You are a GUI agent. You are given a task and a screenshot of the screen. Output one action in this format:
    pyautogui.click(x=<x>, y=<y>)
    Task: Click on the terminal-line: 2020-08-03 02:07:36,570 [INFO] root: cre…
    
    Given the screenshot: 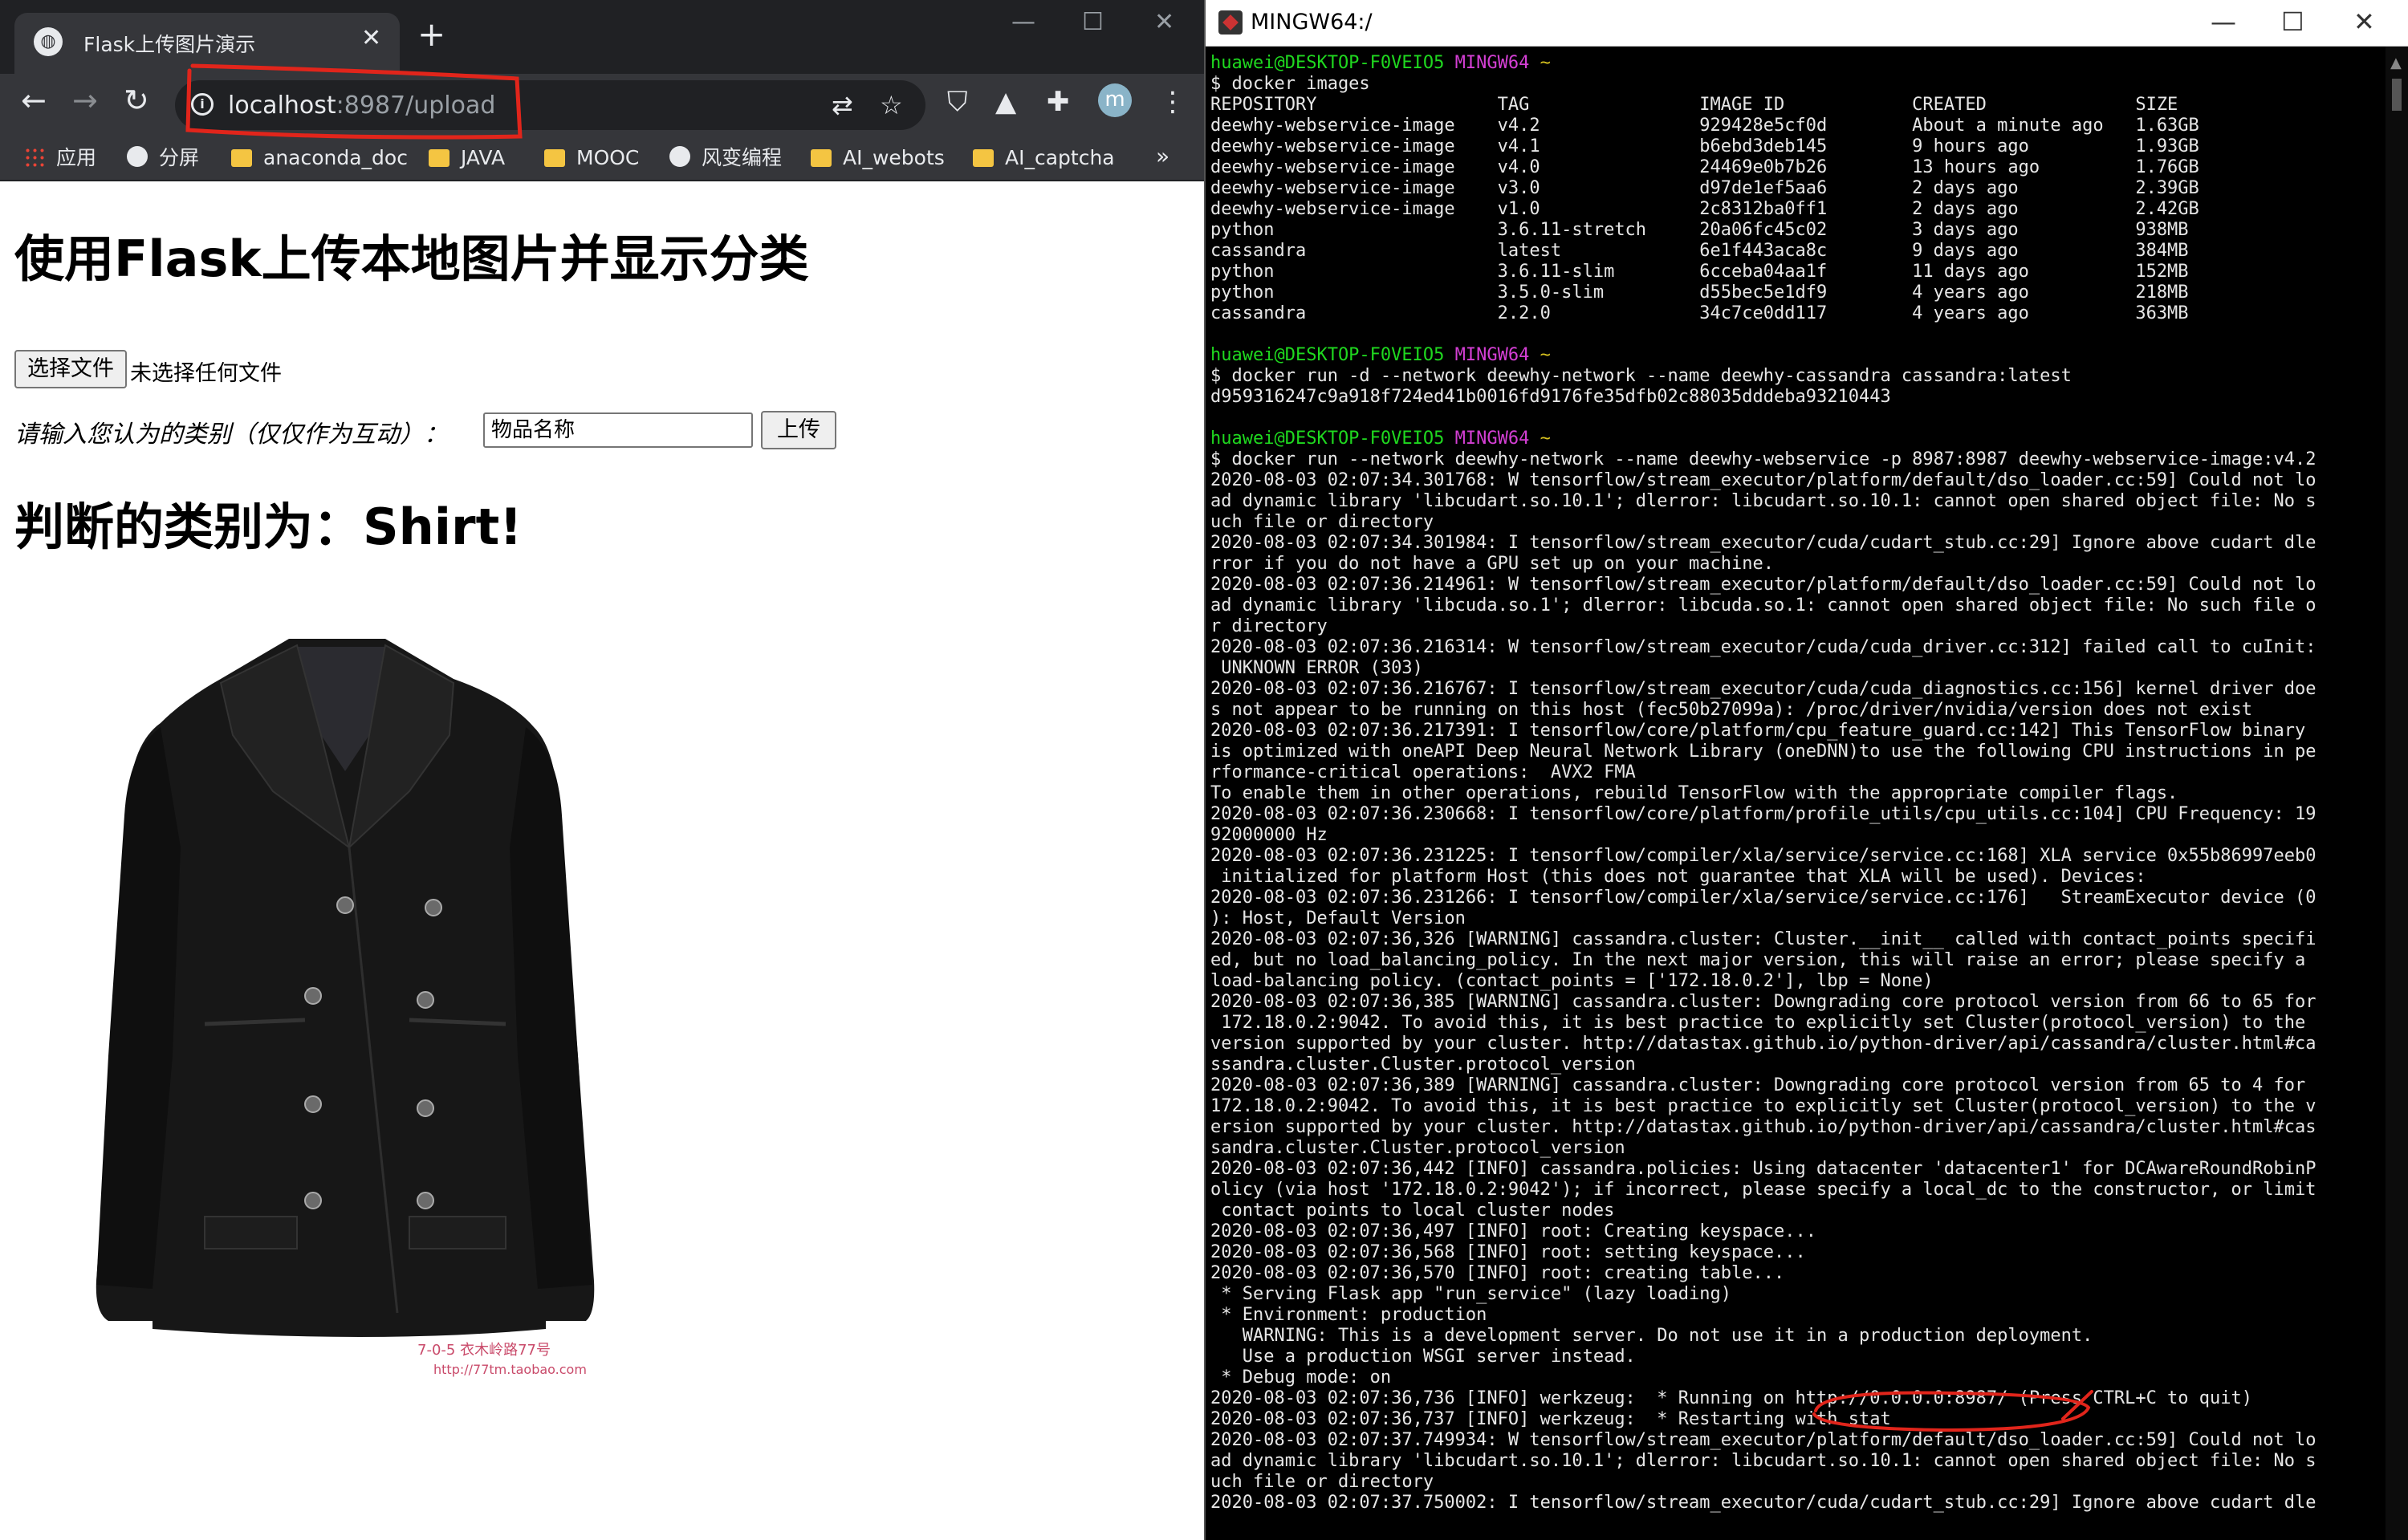 What is the action you would take?
    pyautogui.click(x=1497, y=1273)
    